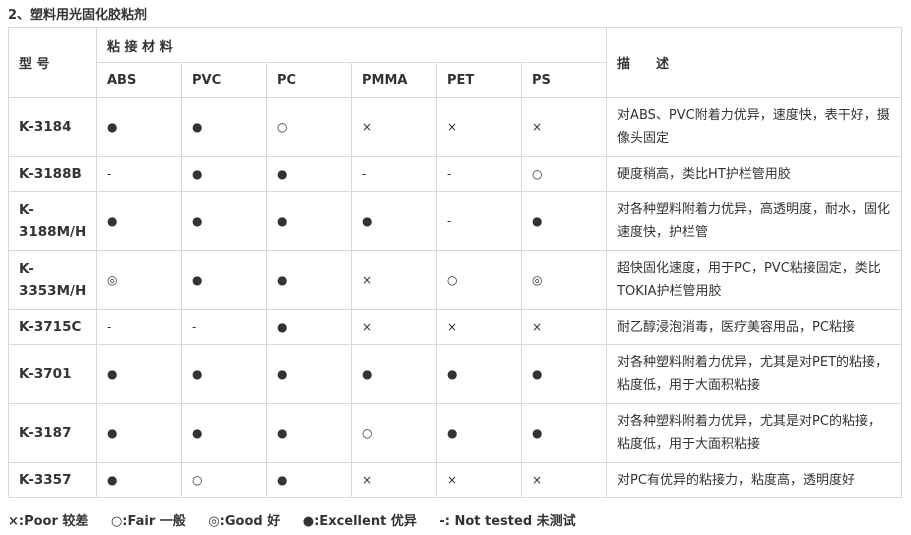  What do you see at coordinates (52, 174) in the screenshot?
I see `model-cell: K-3188B` at bounding box center [52, 174].